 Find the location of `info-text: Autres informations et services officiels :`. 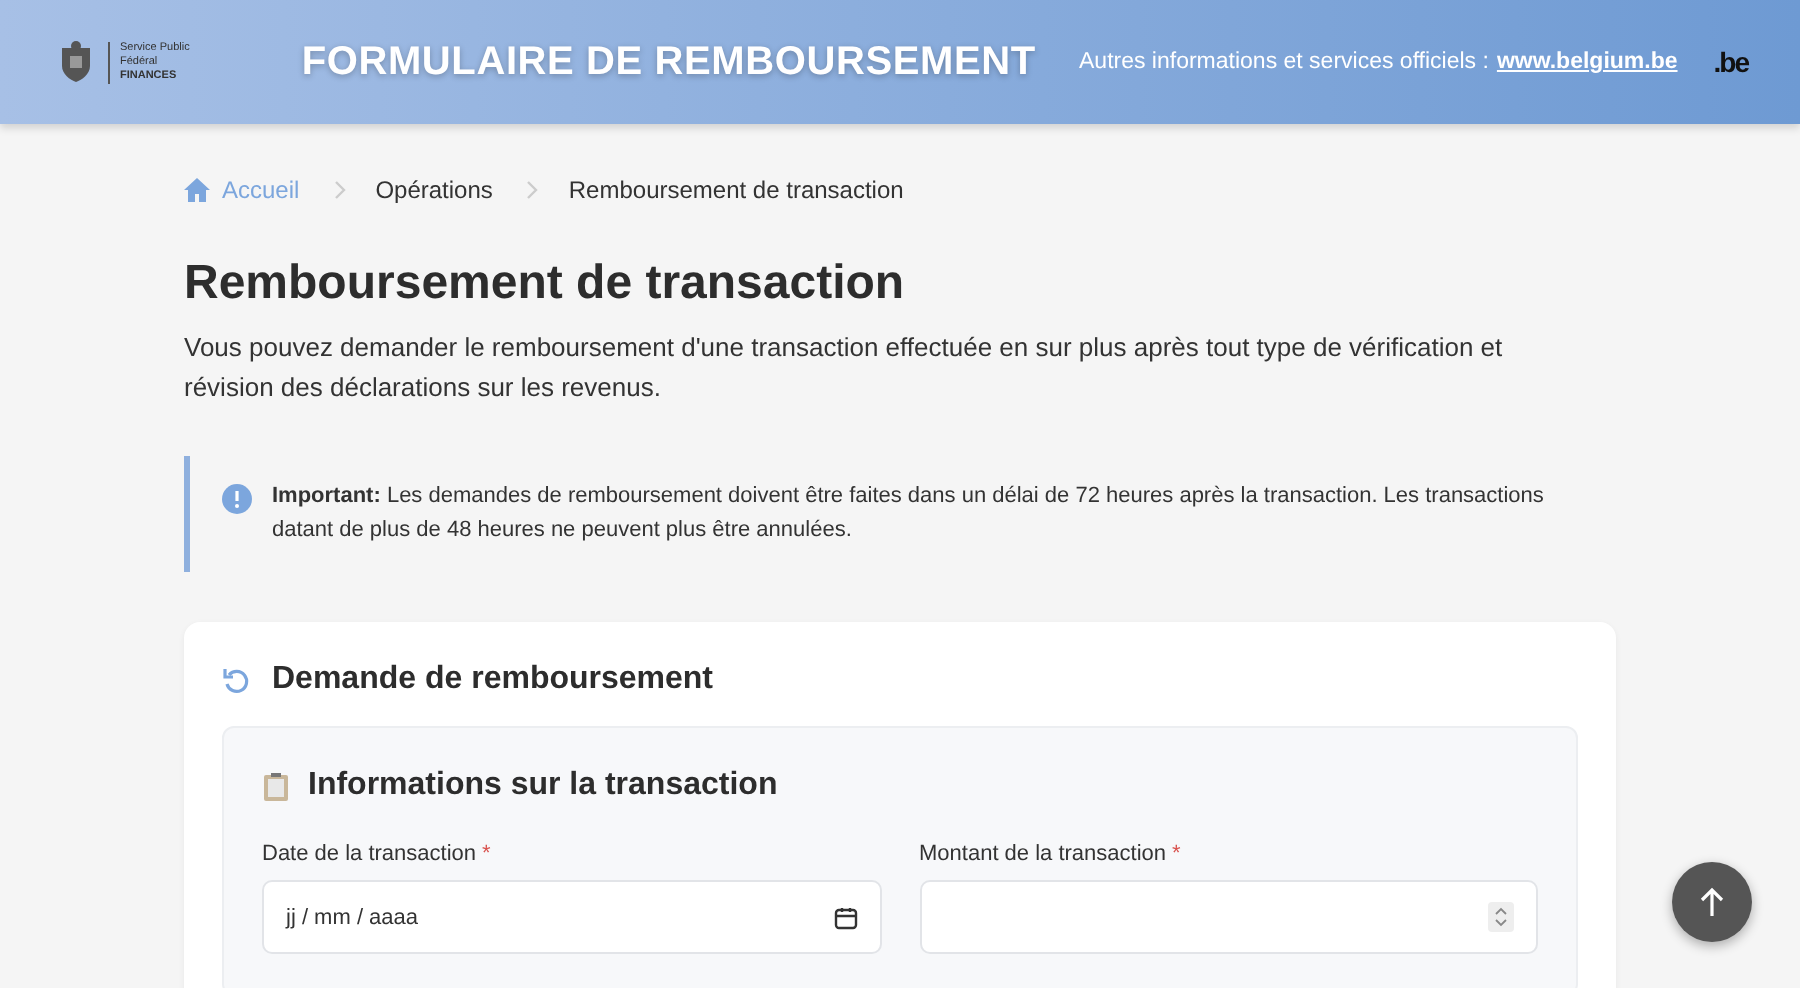

info-text: Autres informations et services officiels : is located at coordinates (1284, 62).